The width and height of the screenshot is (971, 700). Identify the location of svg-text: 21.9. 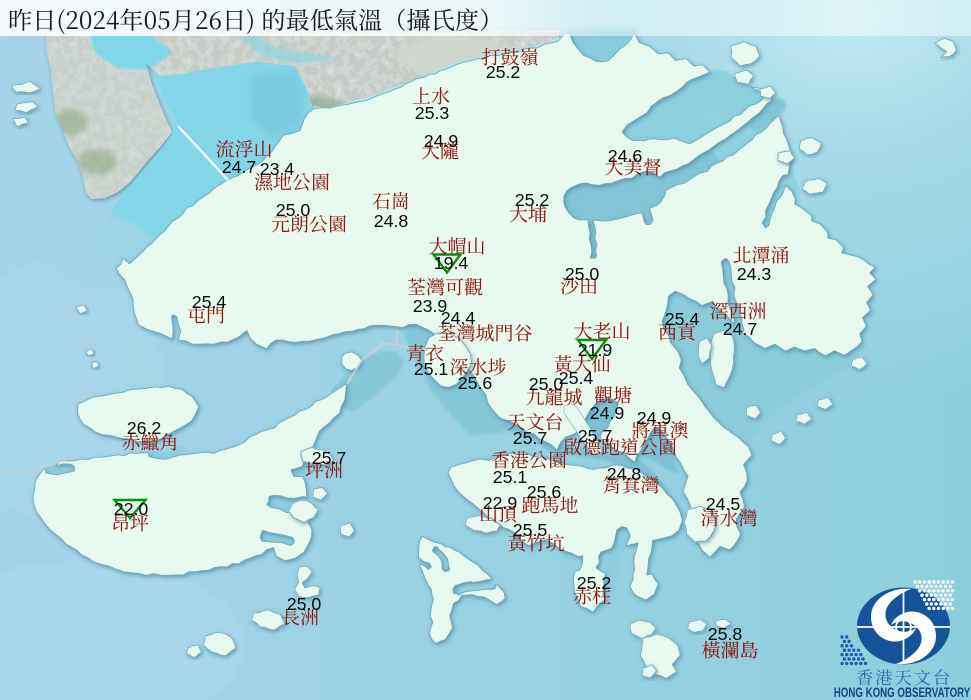
(595, 350).